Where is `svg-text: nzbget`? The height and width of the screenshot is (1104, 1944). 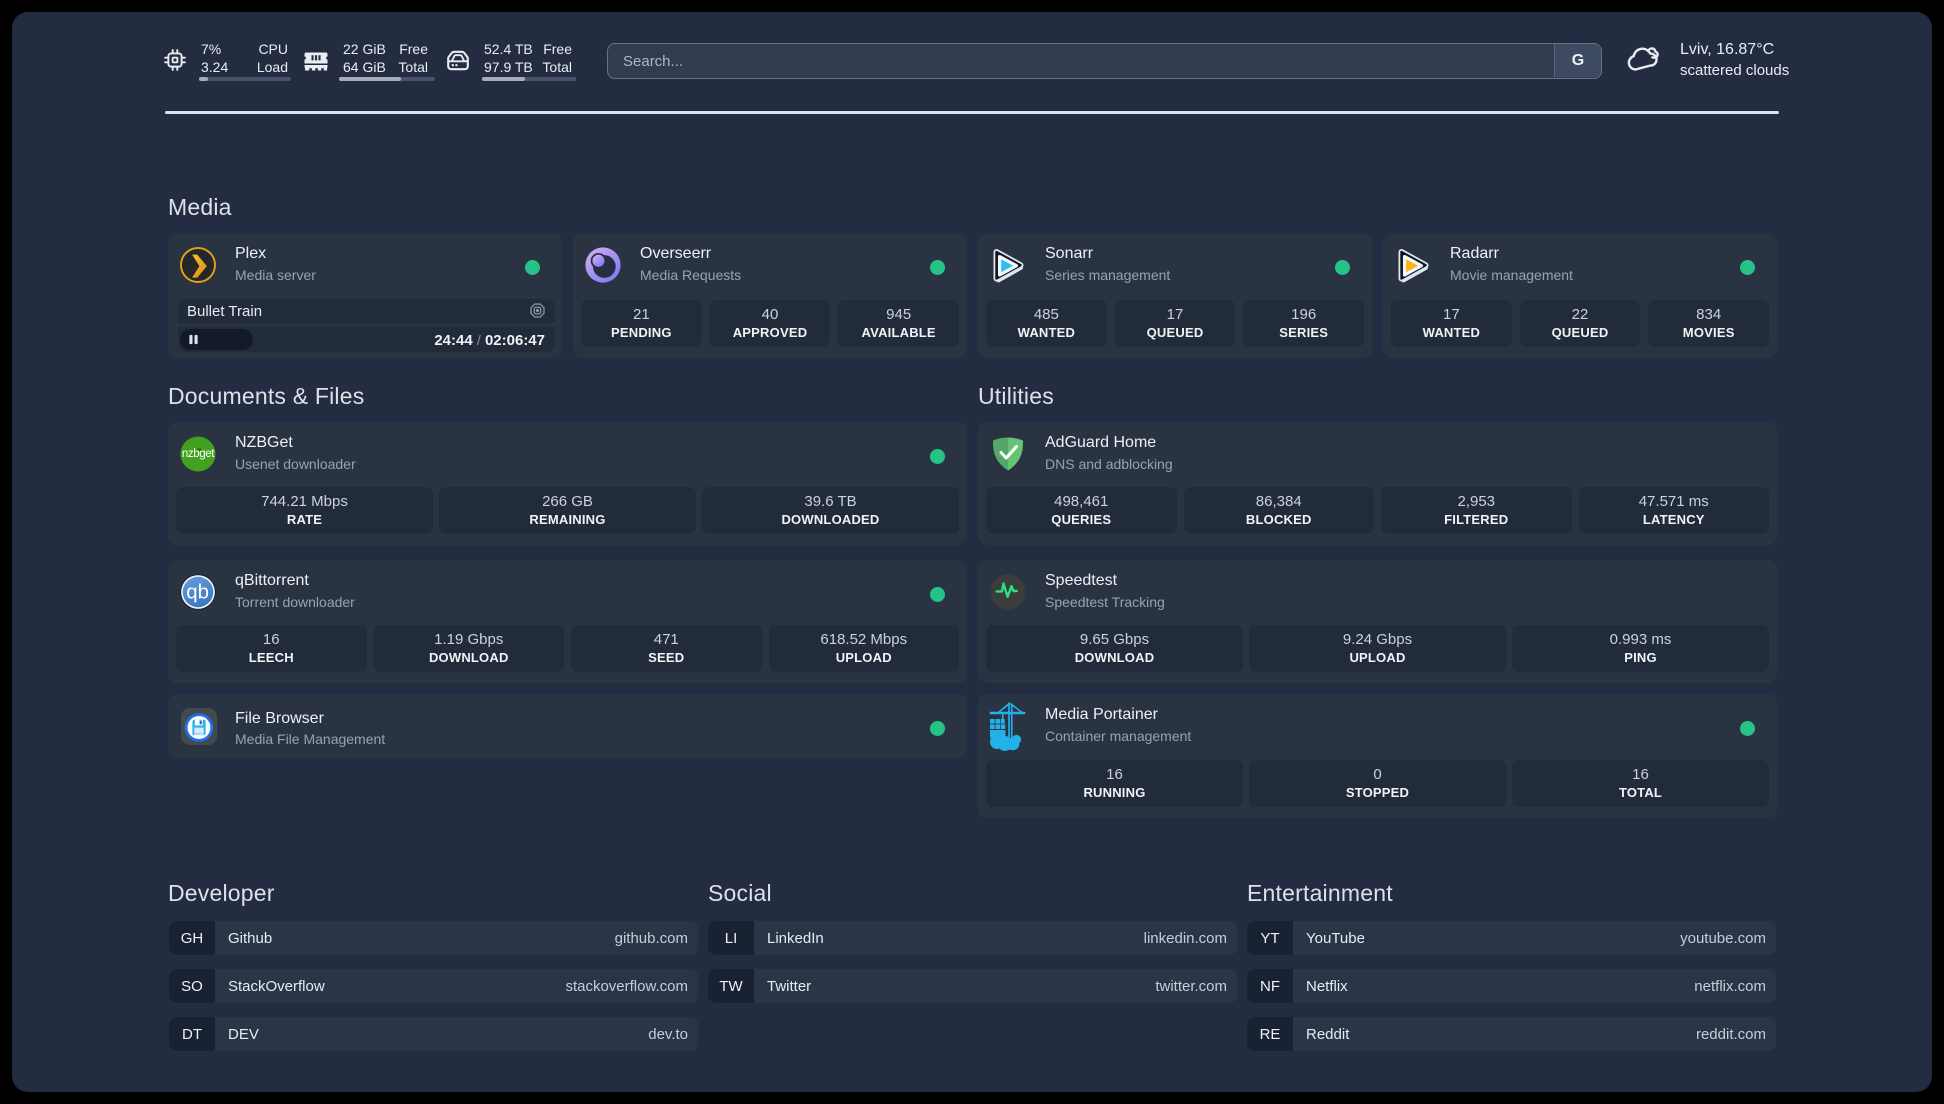 svg-text: nzbget is located at coordinates (198, 454).